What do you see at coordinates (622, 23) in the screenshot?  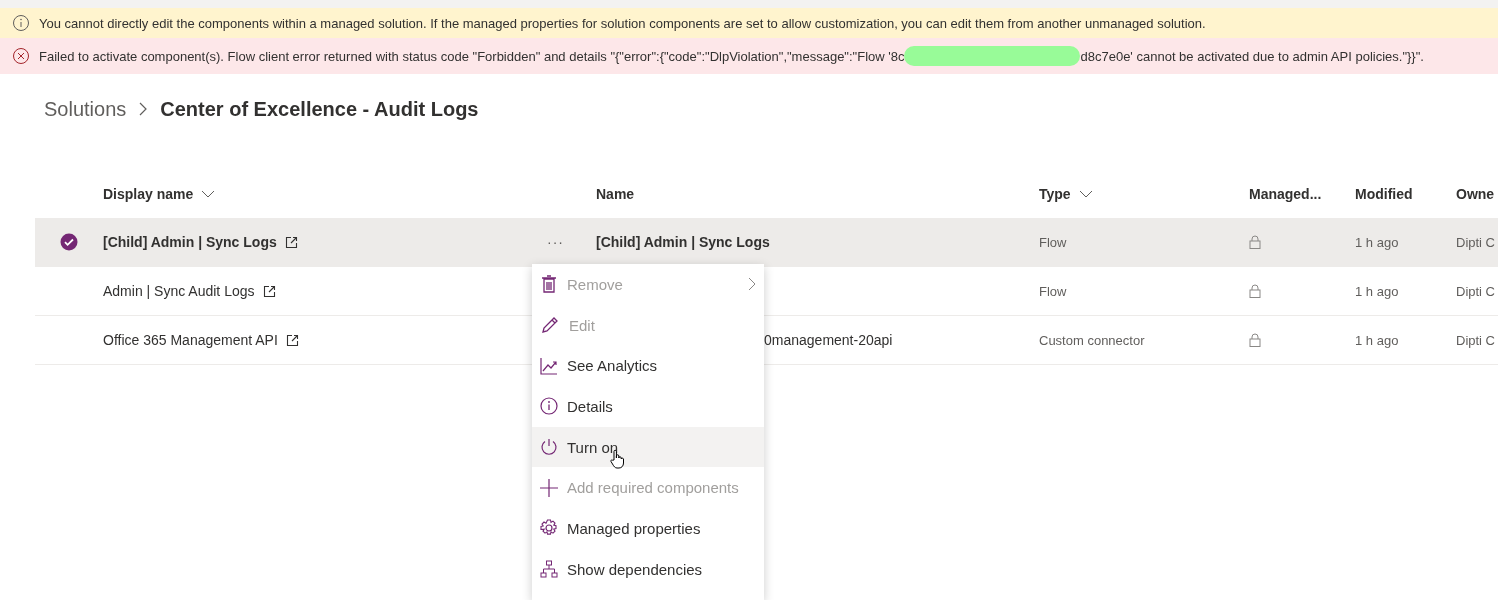 I see `banner-message: You cannot directly edit the components within a managed solution. If the managed properties for solution components are set to allow customization, you can edit them from another unmanaged solution.` at bounding box center [622, 23].